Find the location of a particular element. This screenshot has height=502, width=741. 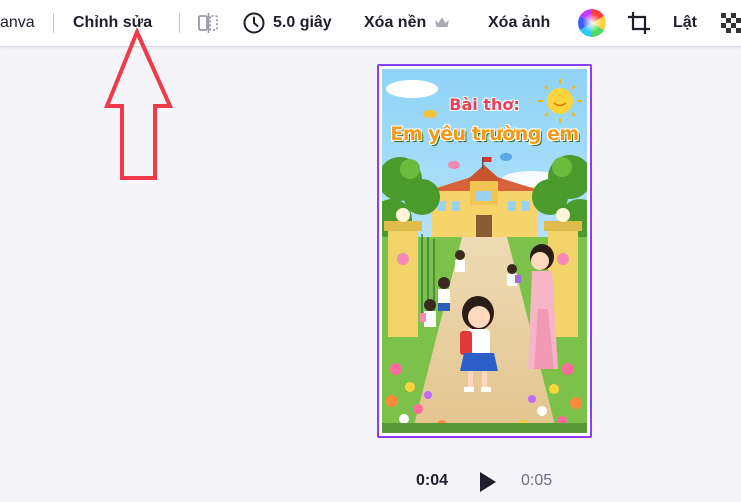

color-button is located at coordinates (592, 23).